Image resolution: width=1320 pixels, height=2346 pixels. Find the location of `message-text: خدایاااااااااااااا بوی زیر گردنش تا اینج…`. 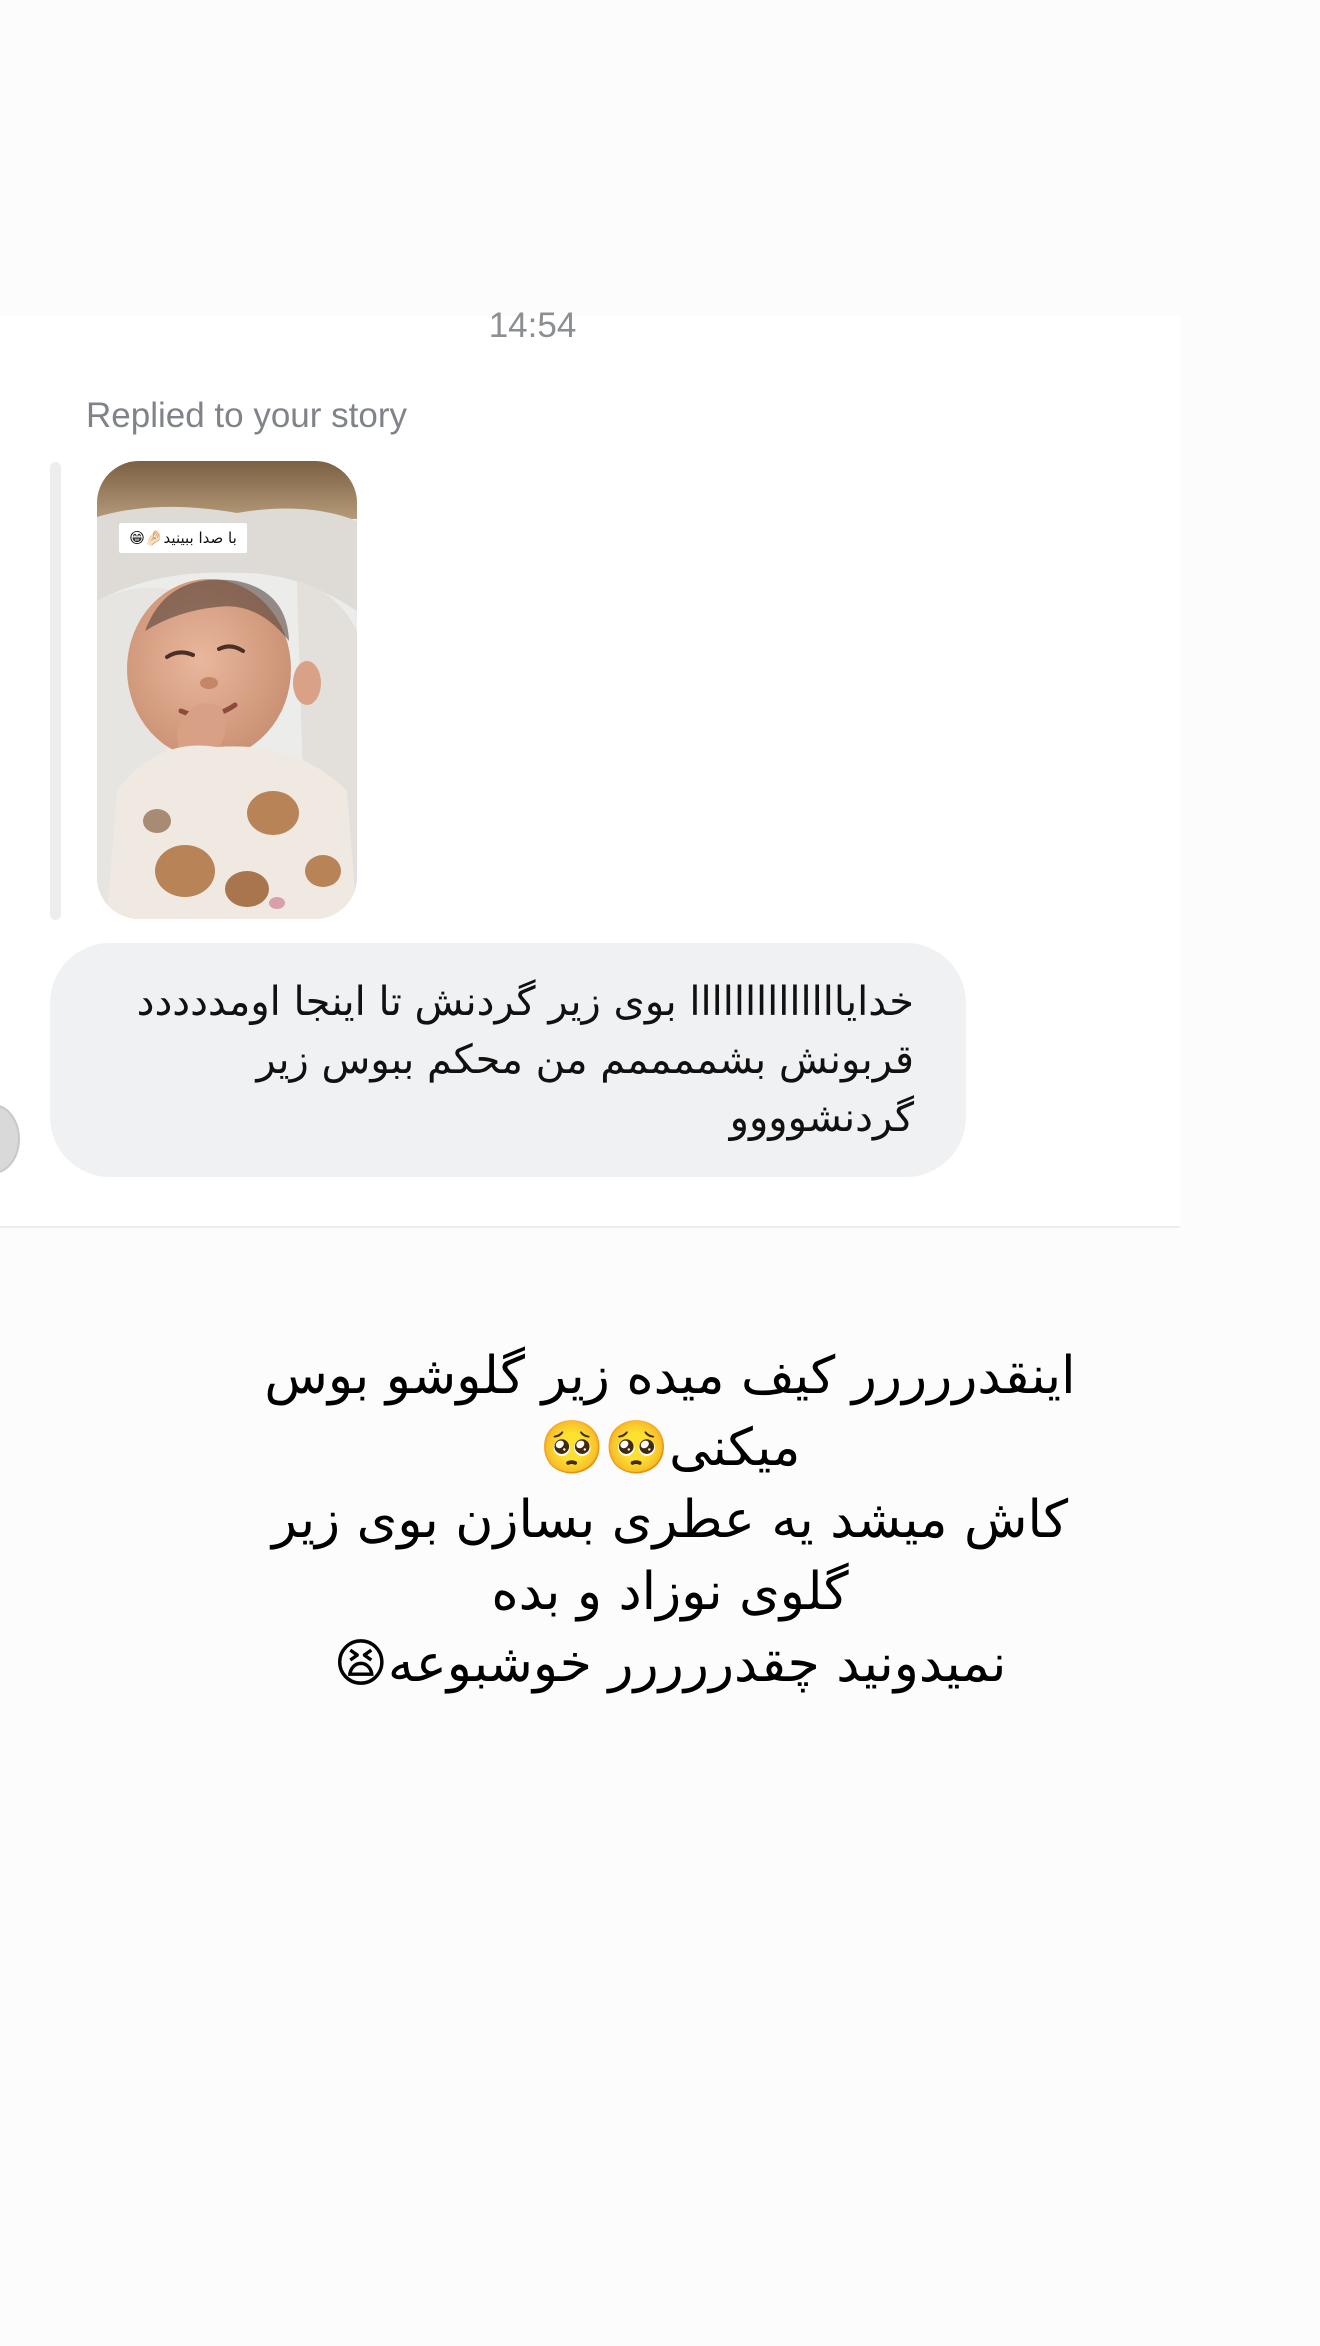

message-text: خدایاااااااااااااا بوی زیر گردنش تا اینج… is located at coordinates (525, 1060).